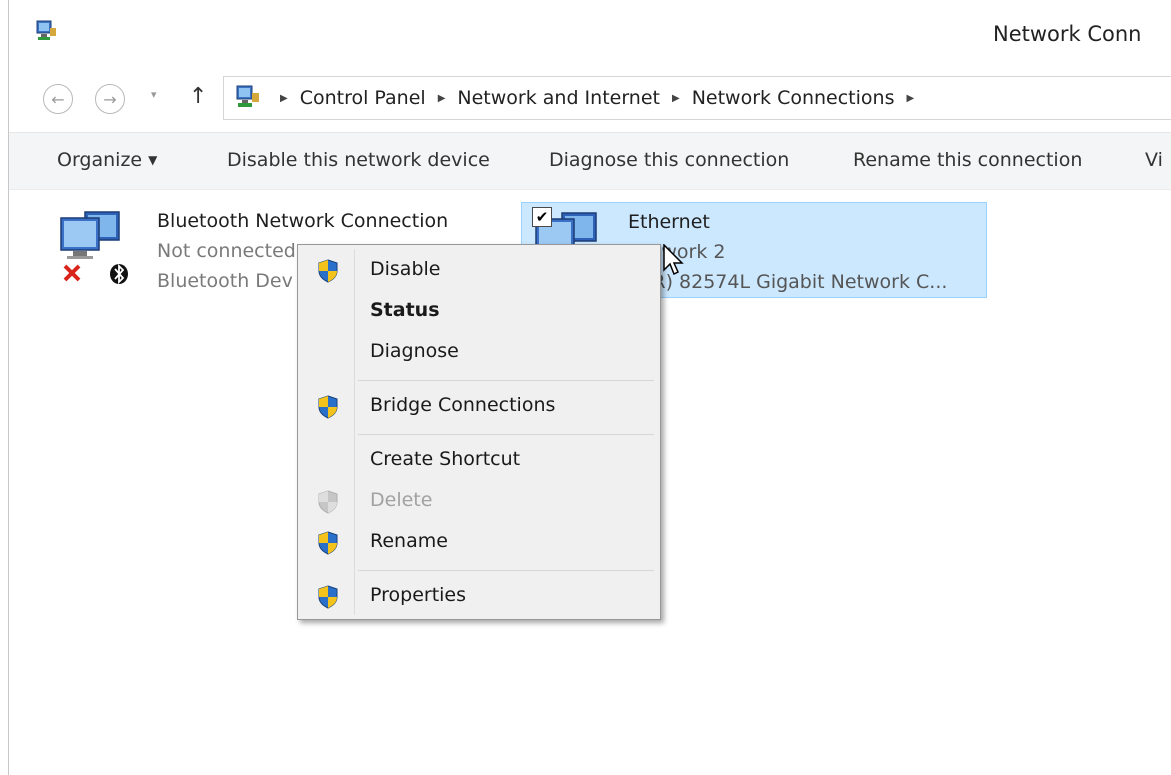 This screenshot has height=775, width=1171. What do you see at coordinates (673, 260) in the screenshot?
I see `mouse-pointer-icon` at bounding box center [673, 260].